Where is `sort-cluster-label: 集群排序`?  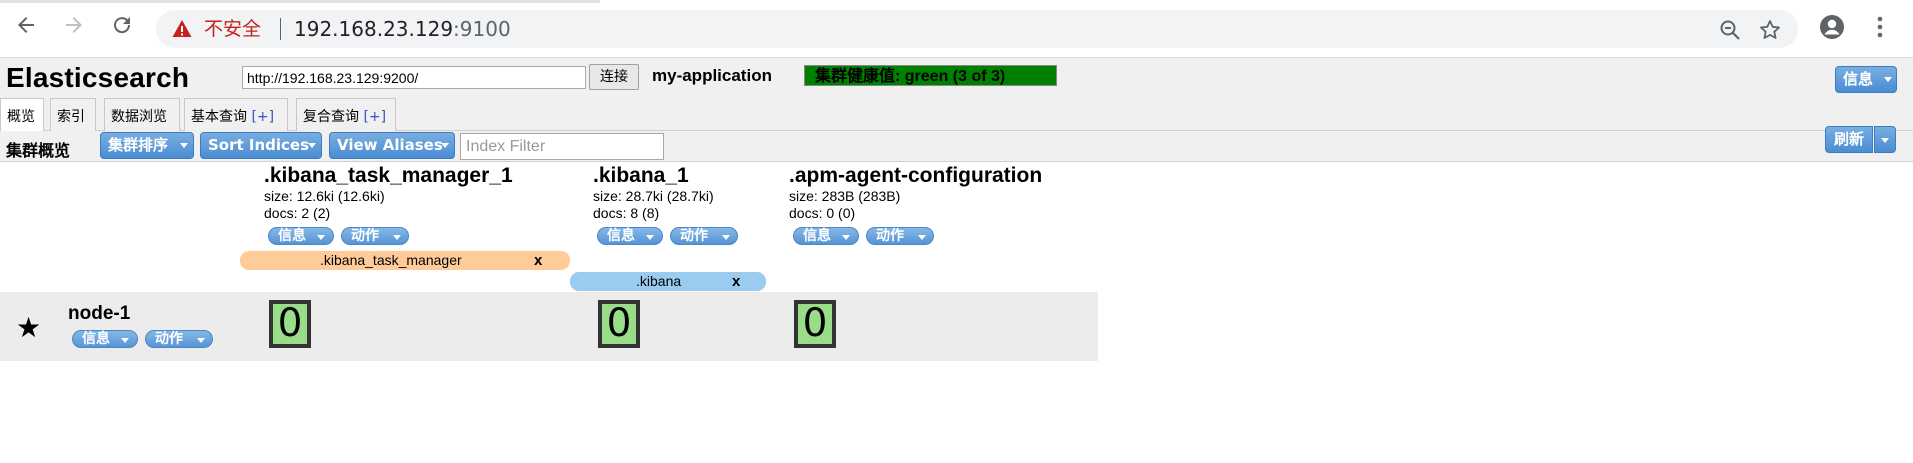
sort-cluster-label: 集群排序 is located at coordinates (138, 145).